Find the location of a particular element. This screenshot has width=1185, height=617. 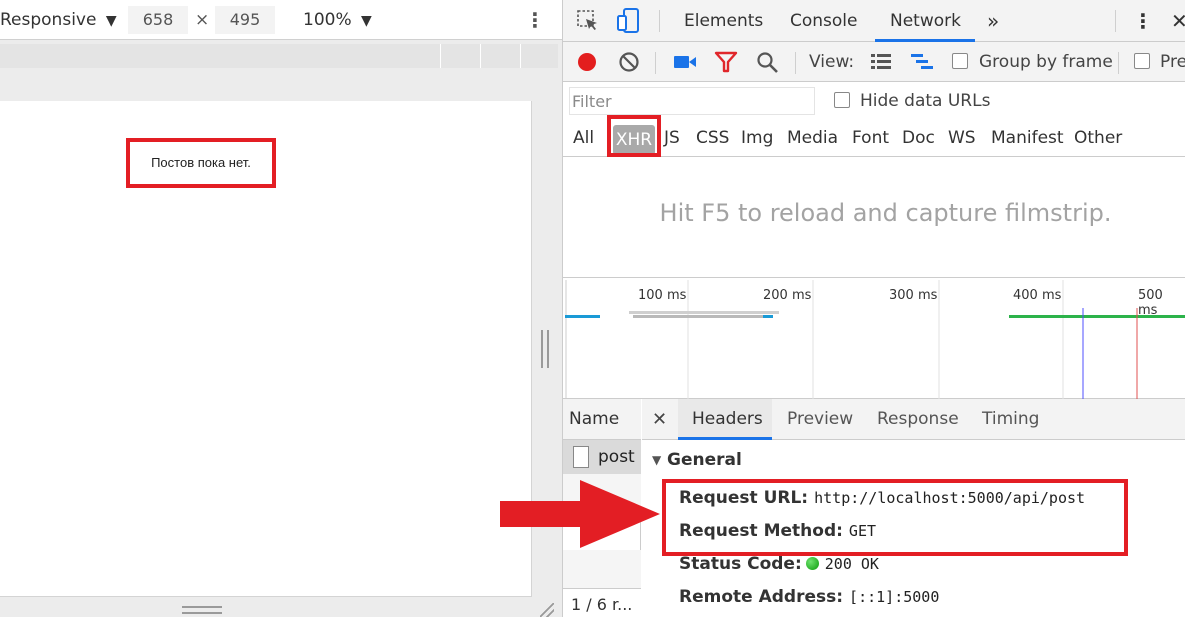

network-toolbar: View: Group by frame Pre is located at coordinates (874, 62).